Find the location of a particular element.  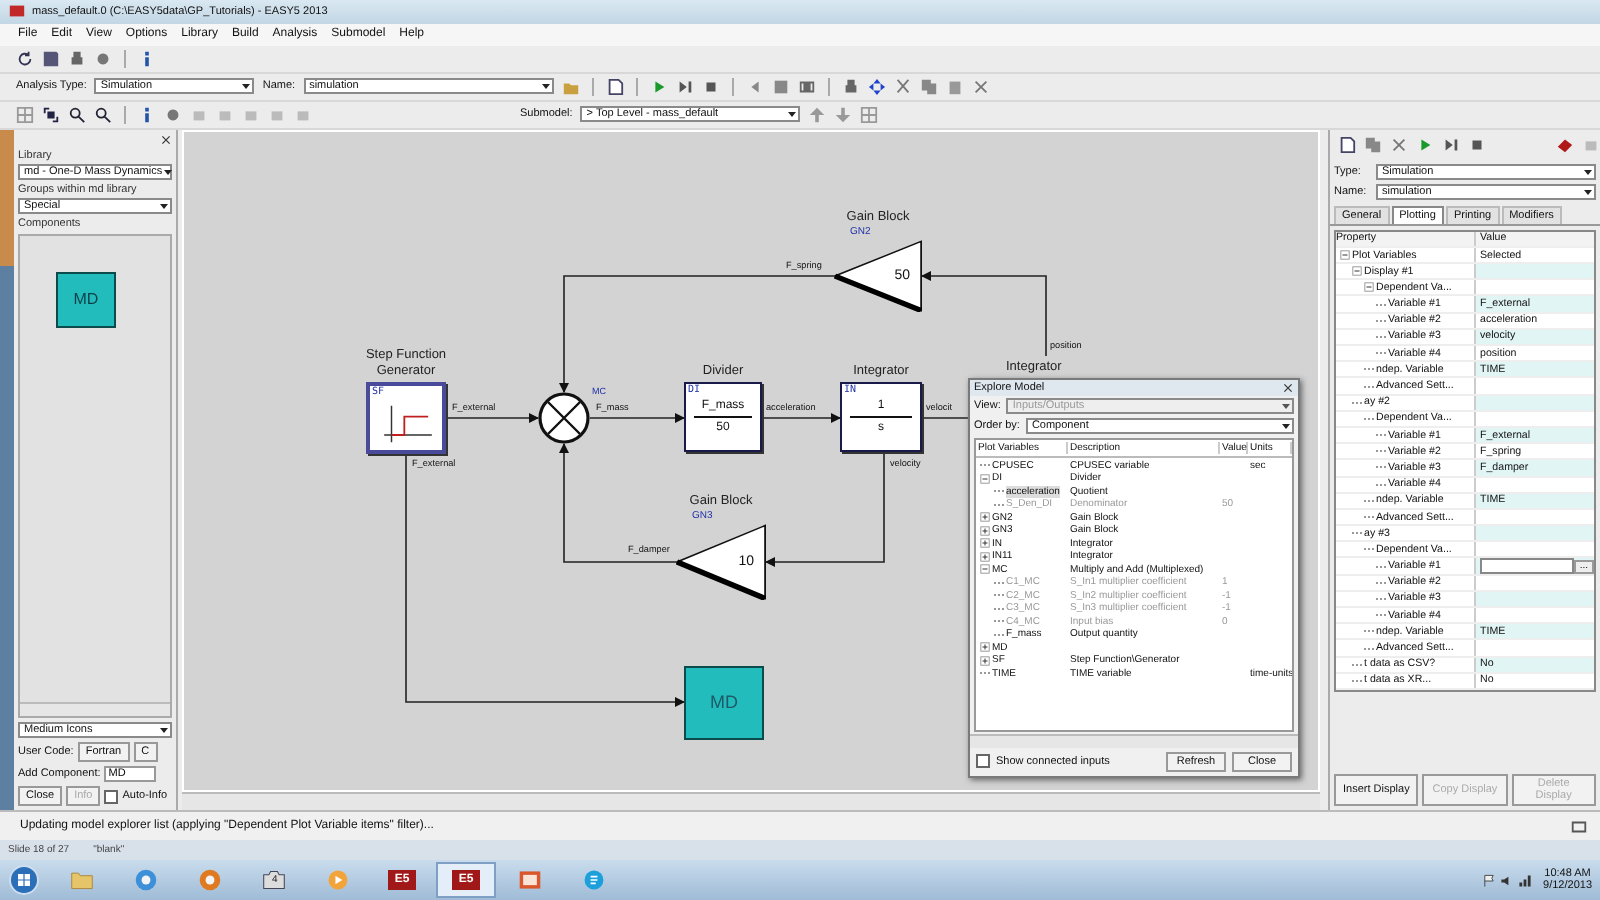

four-arrows-icon is located at coordinates (876, 86).